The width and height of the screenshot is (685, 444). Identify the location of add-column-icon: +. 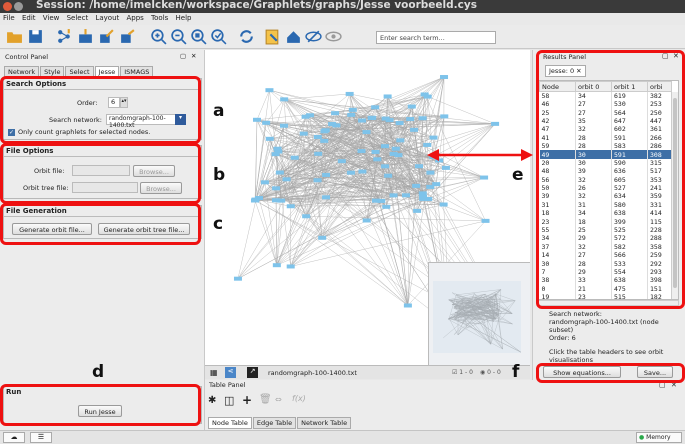
(247, 400).